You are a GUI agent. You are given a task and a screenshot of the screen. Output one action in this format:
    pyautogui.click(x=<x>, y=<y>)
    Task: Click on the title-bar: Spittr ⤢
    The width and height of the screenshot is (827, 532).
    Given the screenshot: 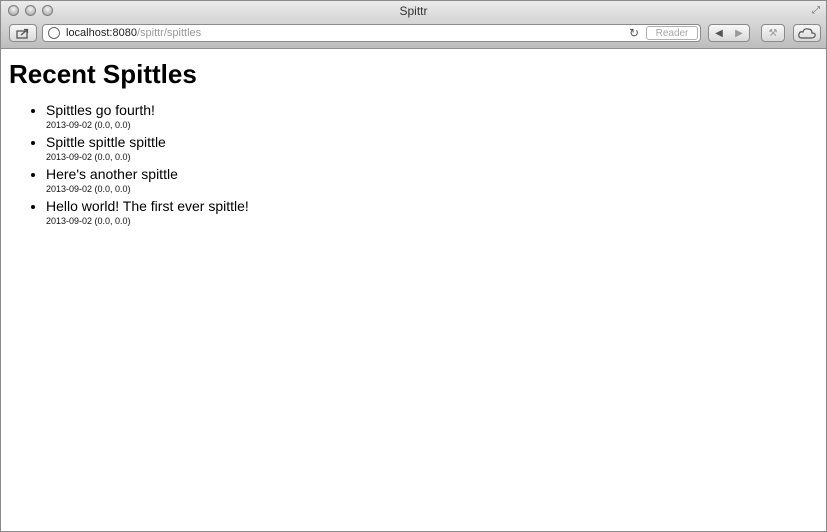 What is the action you would take?
    pyautogui.click(x=413, y=10)
    